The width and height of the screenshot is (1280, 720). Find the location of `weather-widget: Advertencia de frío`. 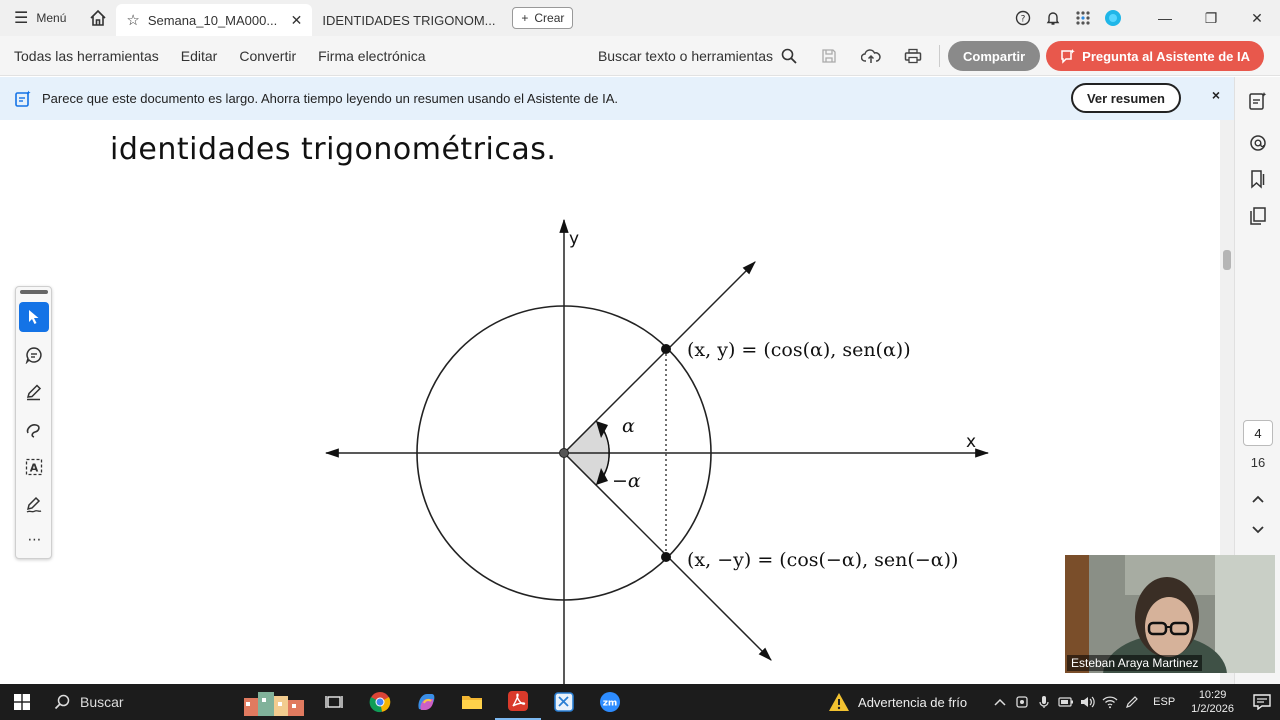

weather-widget: Advertencia de frío is located at coordinates (897, 702).